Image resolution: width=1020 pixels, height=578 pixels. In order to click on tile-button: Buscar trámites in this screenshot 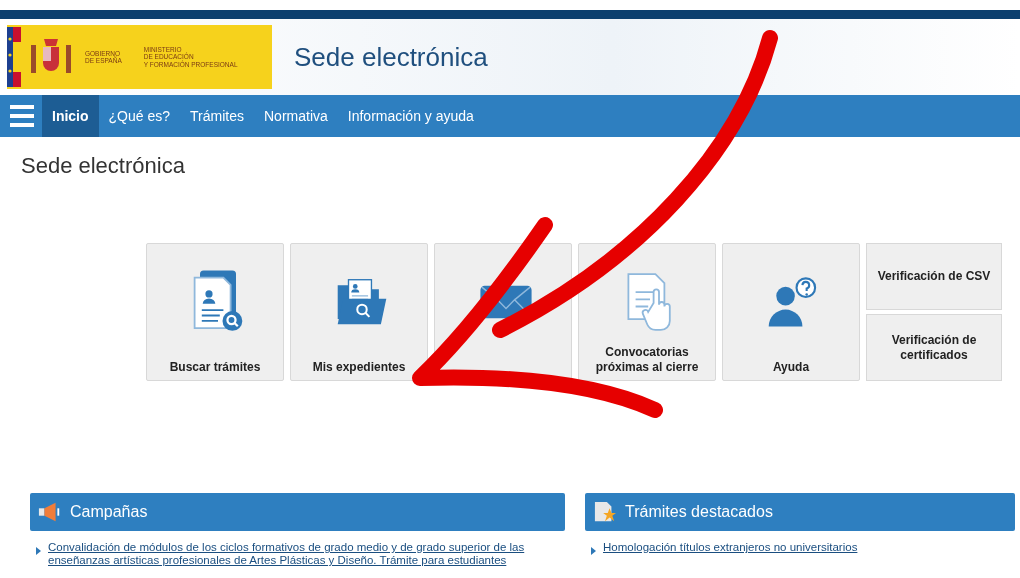, I will do `click(215, 312)`.